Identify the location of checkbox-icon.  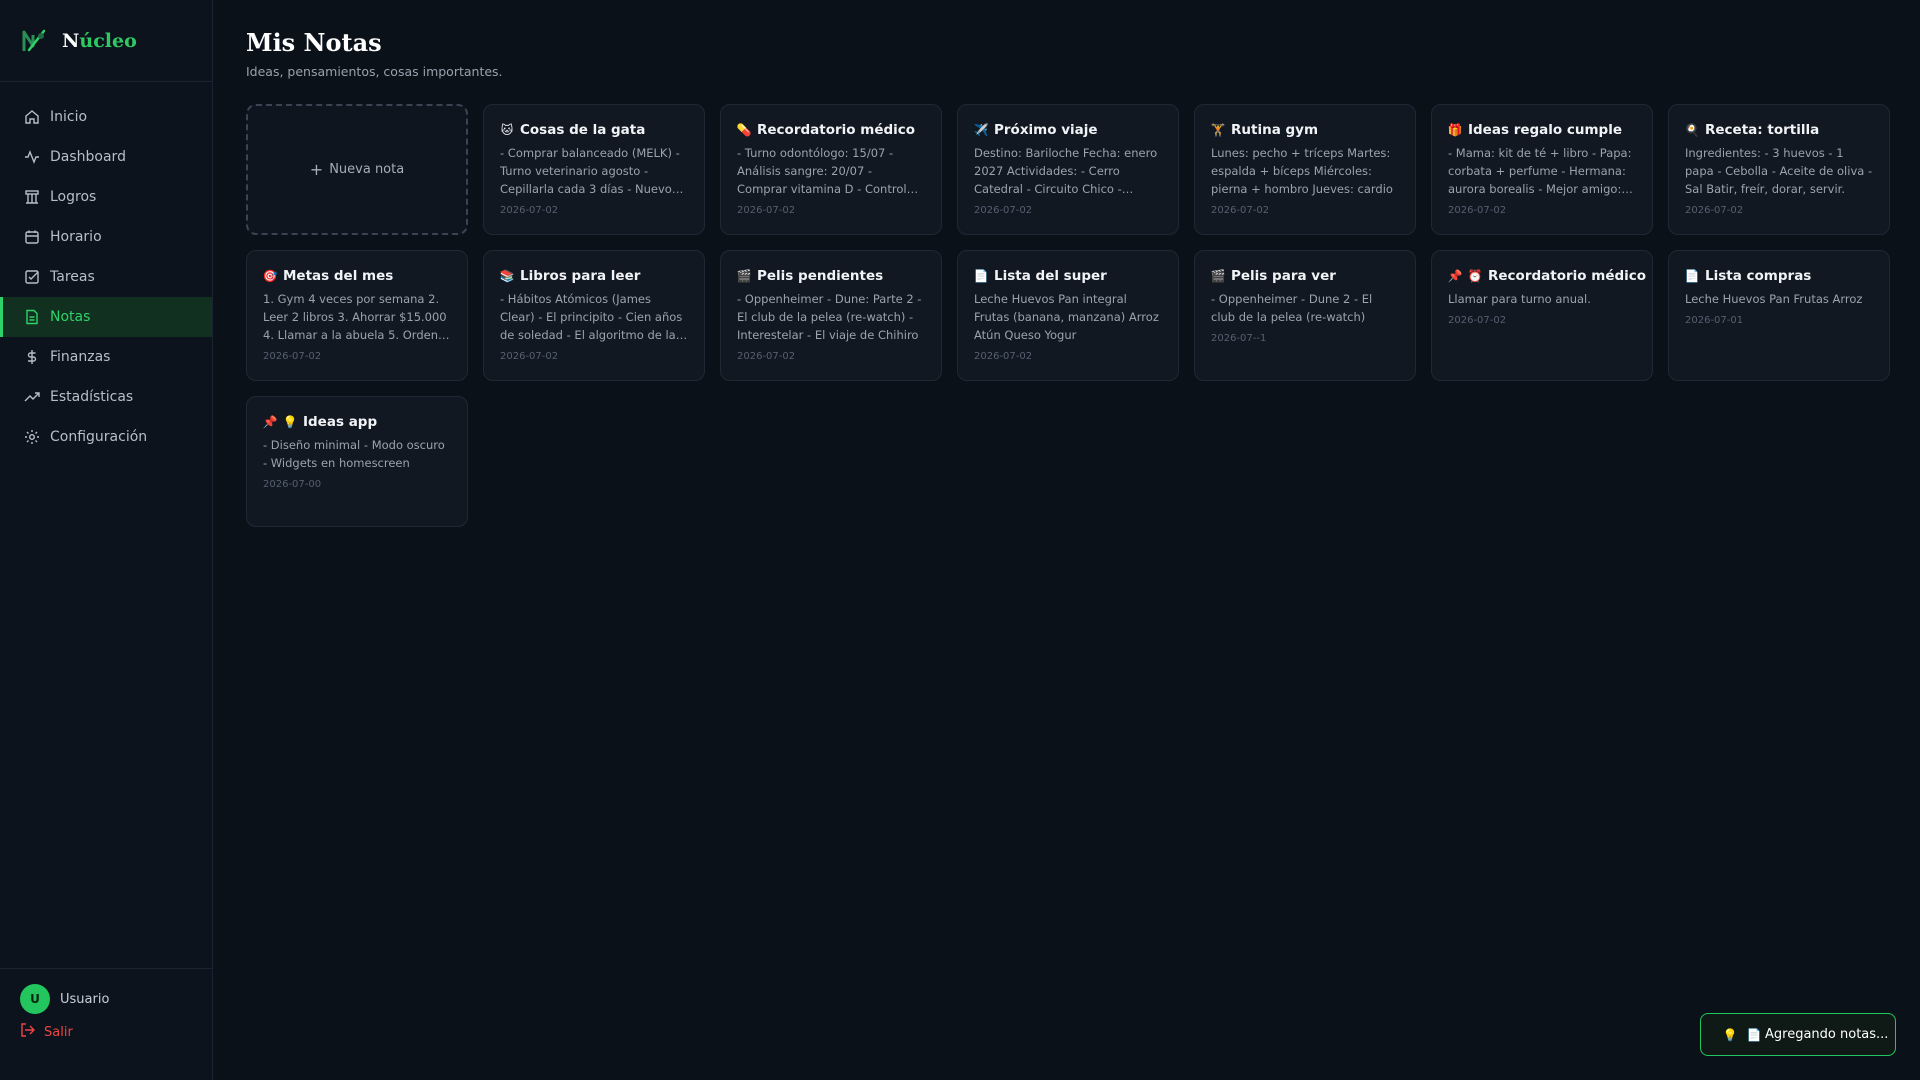
(32, 277).